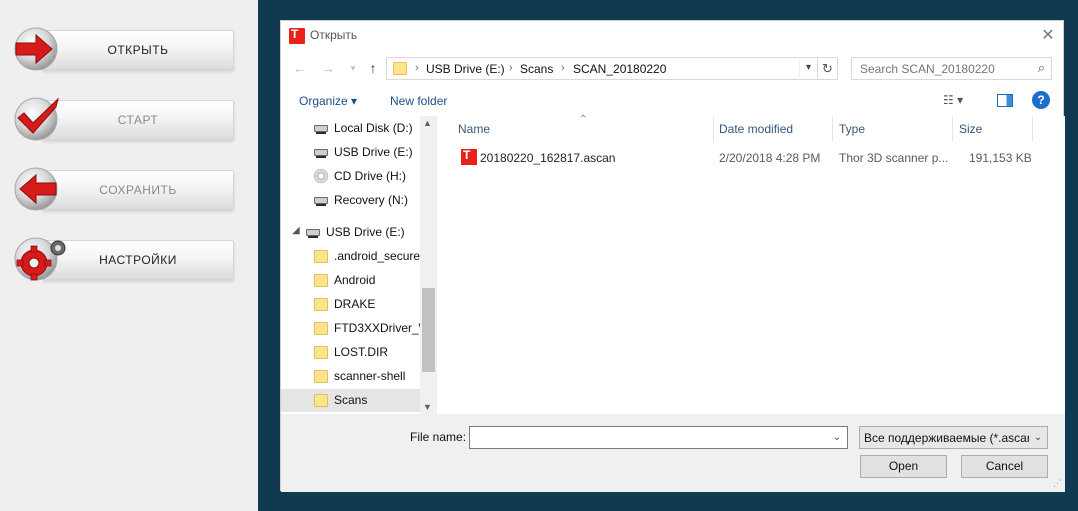 This screenshot has width=1078, height=511. I want to click on nav-item-label: scanner-shell, so click(370, 376).